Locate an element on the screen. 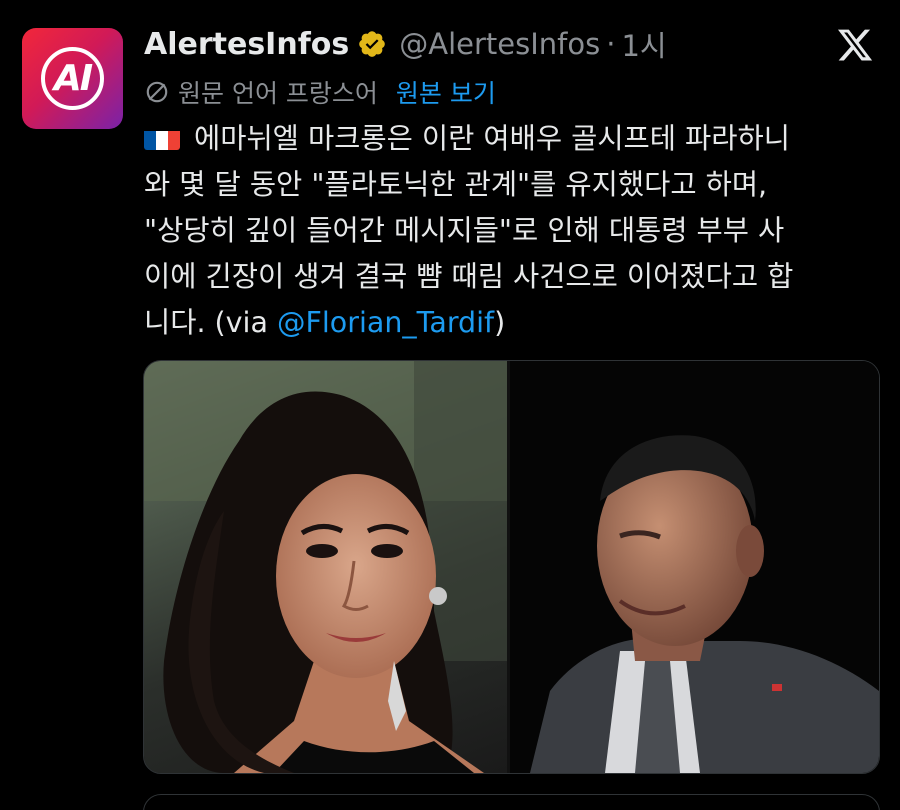  original-language-label: 원문 언어 프랑스어 is located at coordinates (278, 93).